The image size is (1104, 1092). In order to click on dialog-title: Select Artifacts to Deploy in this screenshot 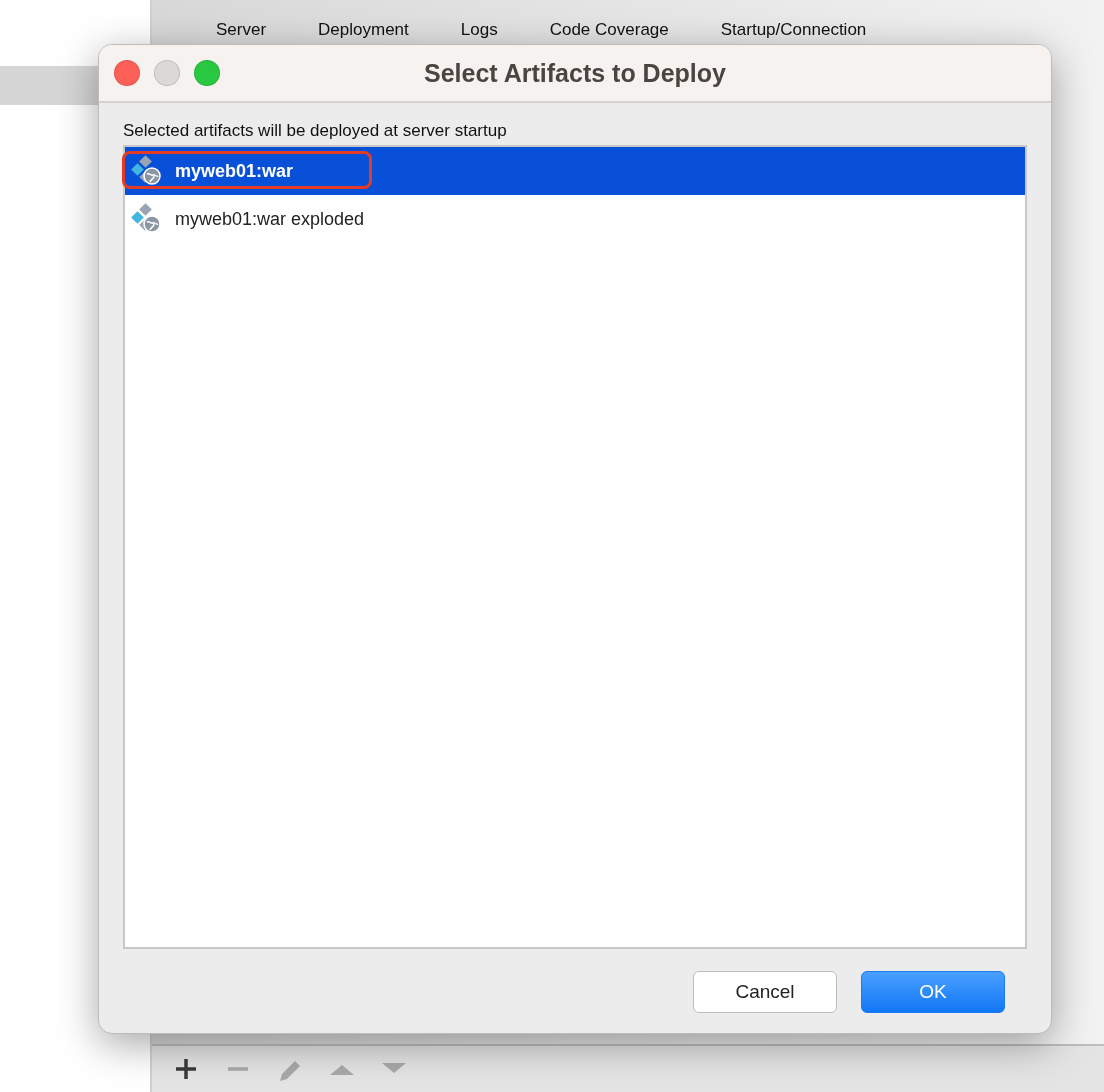, I will do `click(575, 73)`.